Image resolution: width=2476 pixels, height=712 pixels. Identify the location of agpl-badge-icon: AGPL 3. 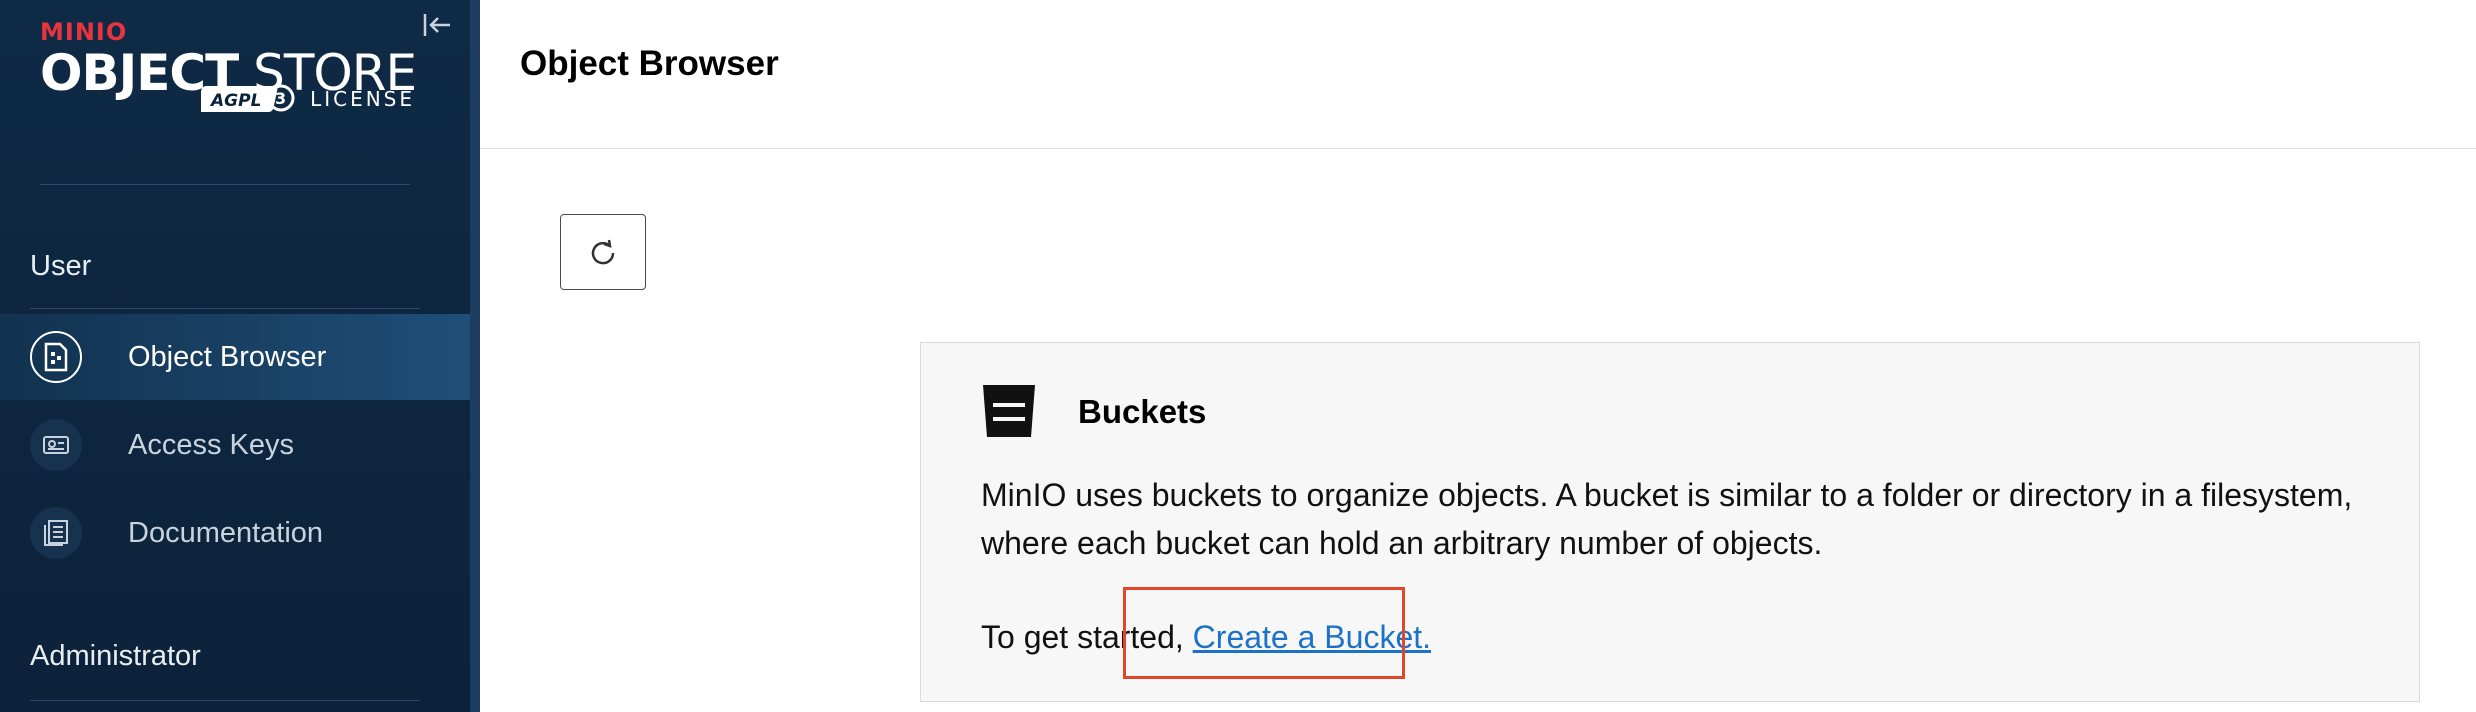
(248, 98).